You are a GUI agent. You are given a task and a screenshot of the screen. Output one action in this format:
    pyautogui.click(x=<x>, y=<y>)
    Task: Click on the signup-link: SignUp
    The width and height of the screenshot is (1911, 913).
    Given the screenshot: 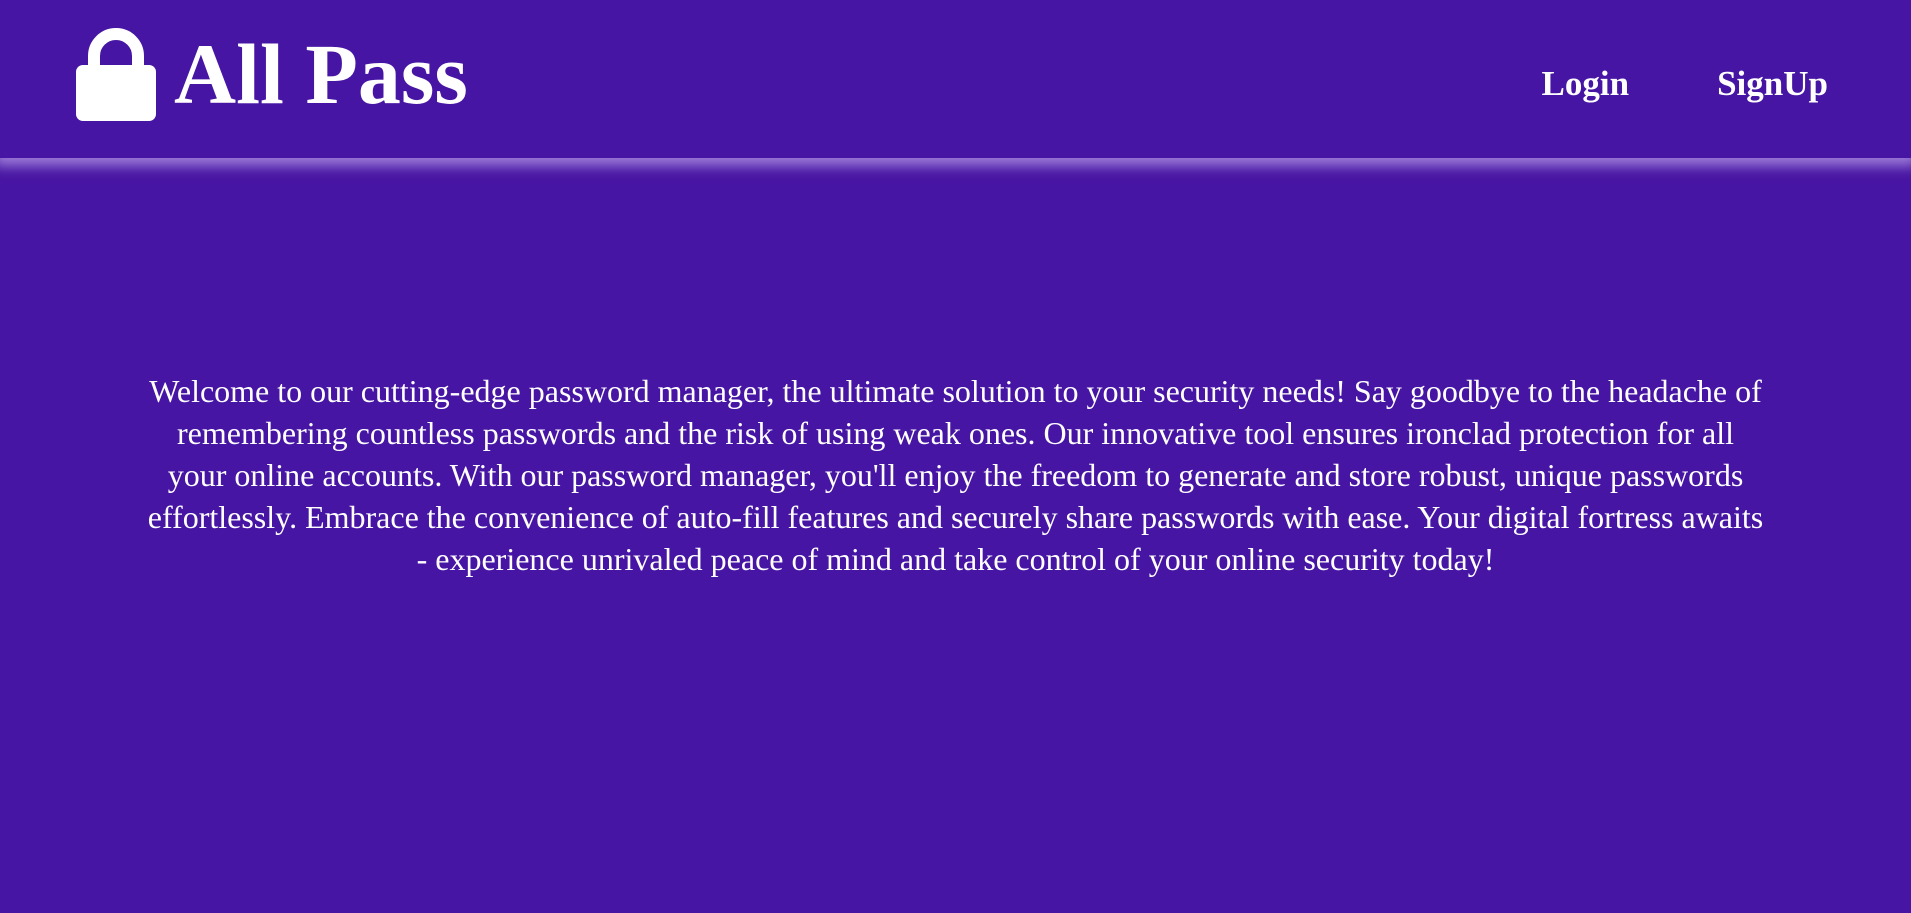 What is the action you would take?
    pyautogui.click(x=1772, y=84)
    